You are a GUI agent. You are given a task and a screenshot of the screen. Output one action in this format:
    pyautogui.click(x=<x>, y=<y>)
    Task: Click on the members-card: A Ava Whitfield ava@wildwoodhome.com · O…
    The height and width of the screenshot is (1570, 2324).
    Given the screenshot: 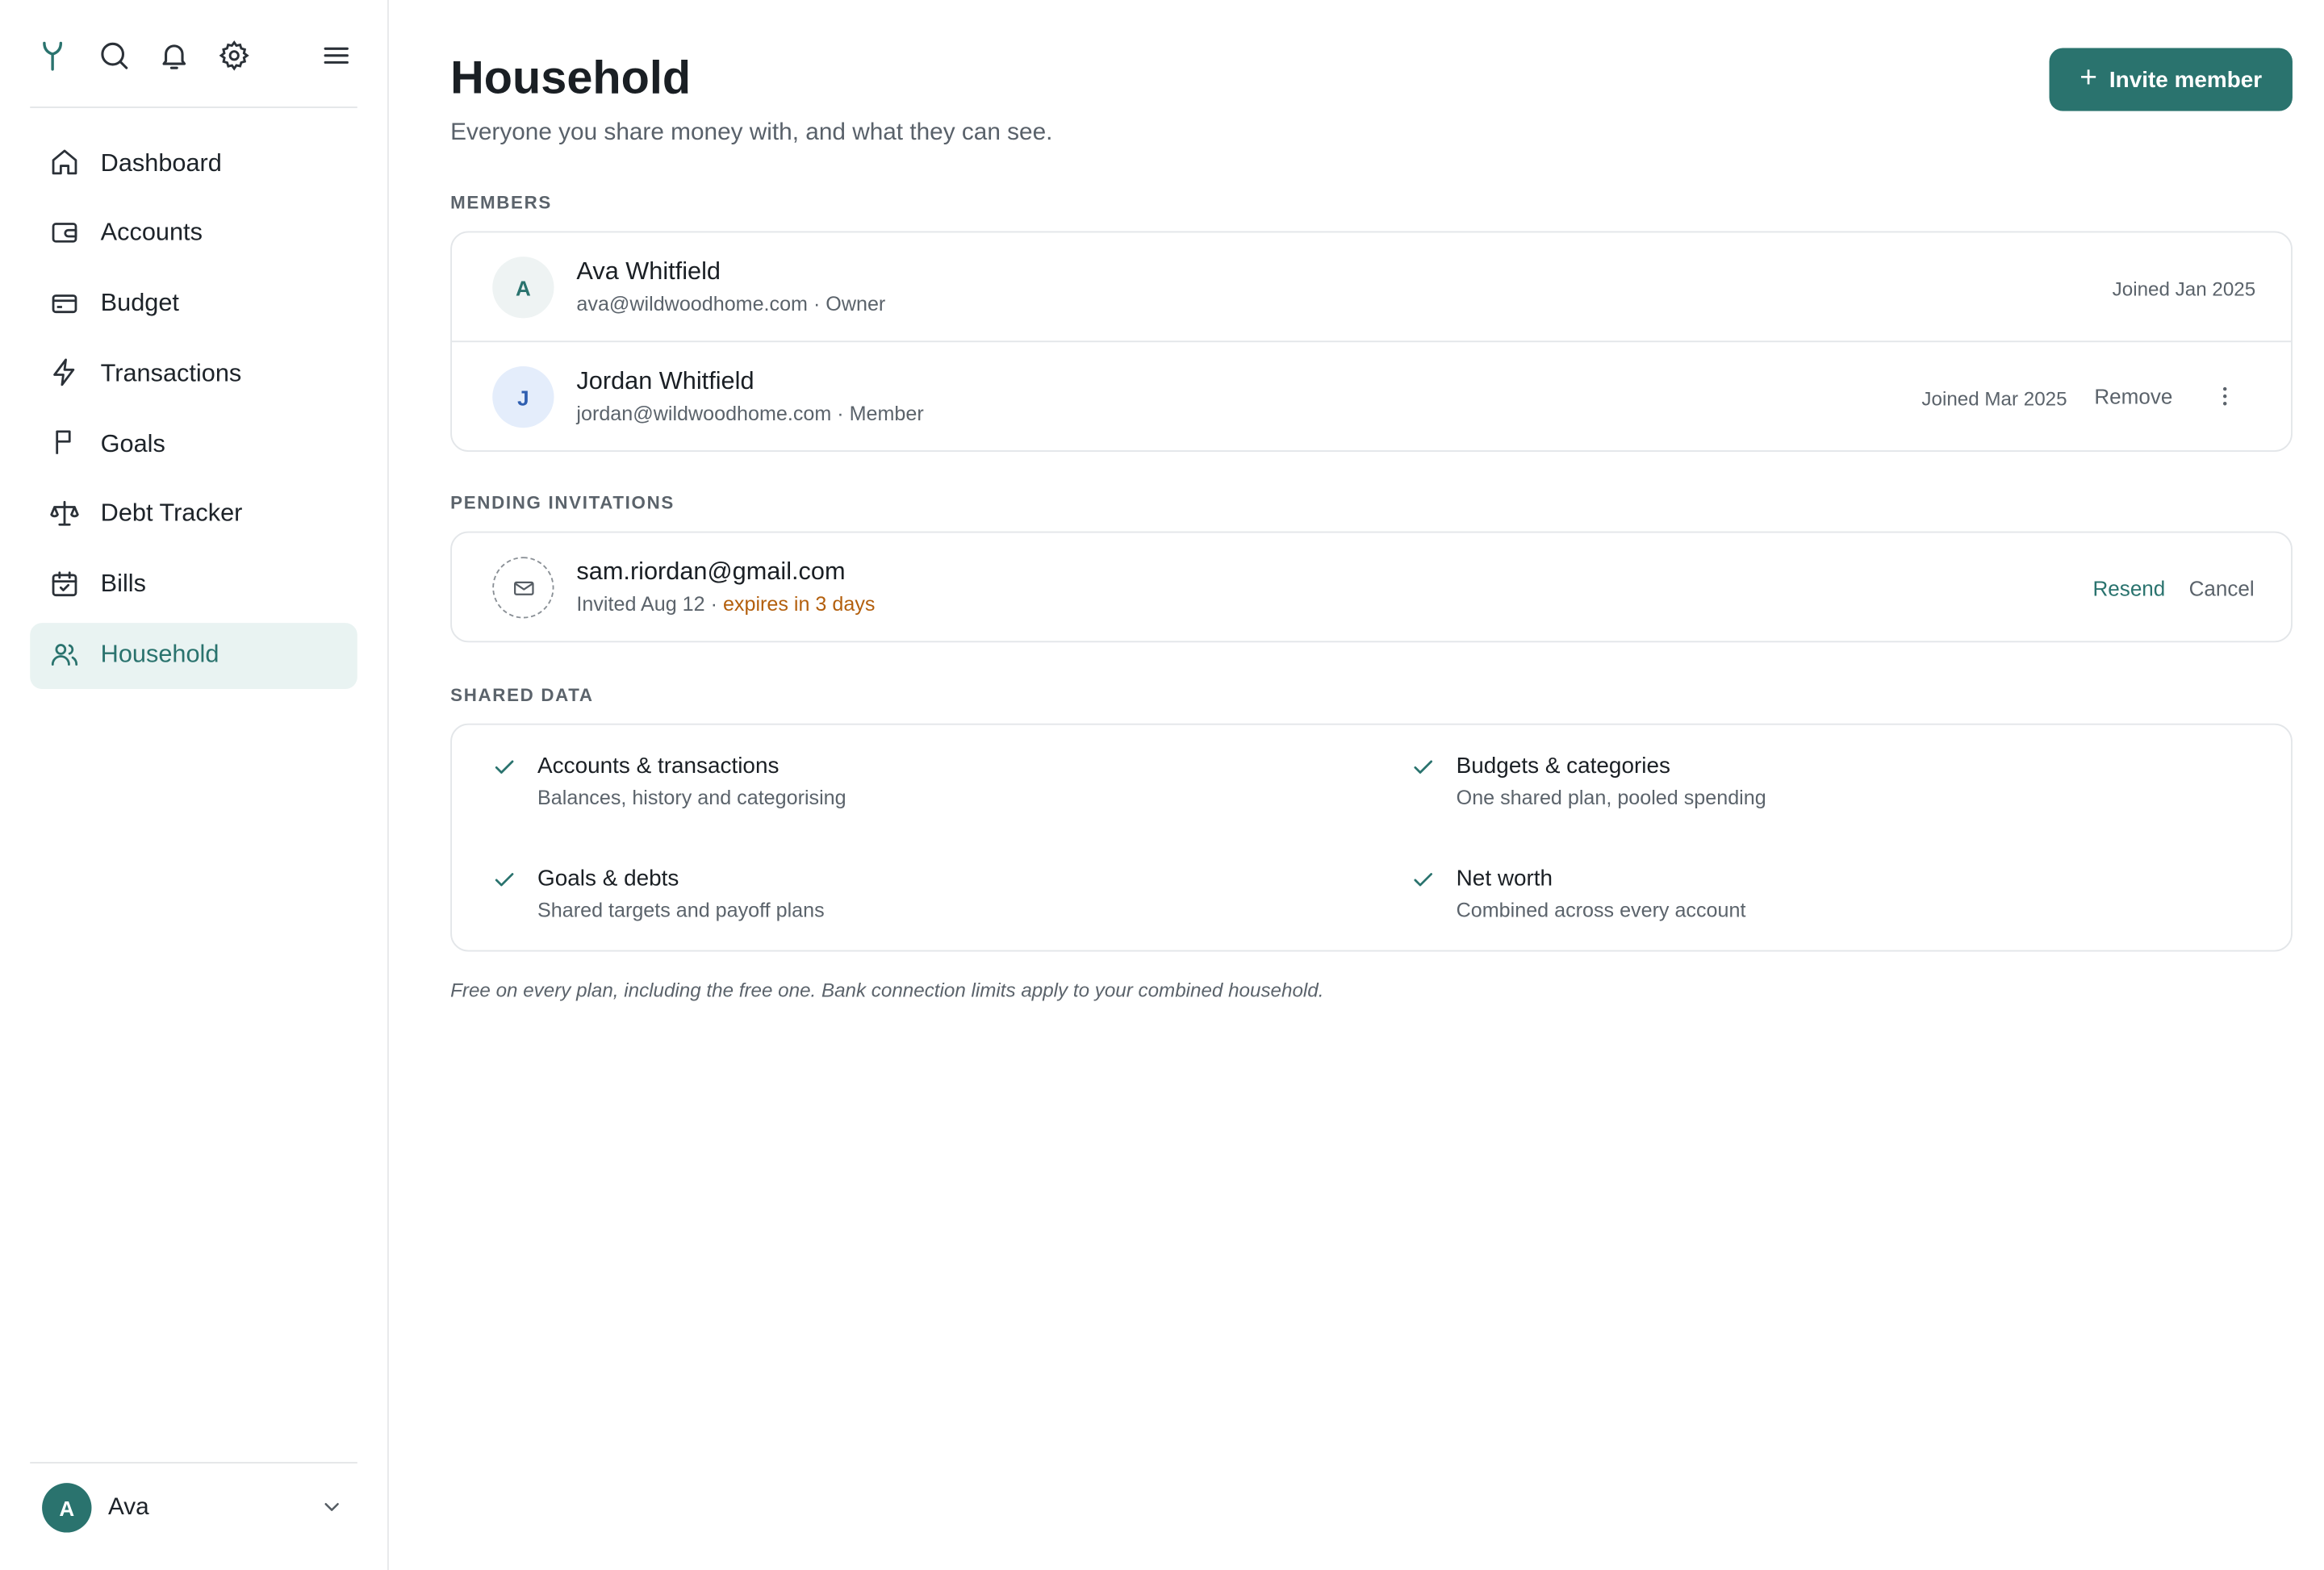 What is the action you would take?
    pyautogui.click(x=1371, y=342)
    